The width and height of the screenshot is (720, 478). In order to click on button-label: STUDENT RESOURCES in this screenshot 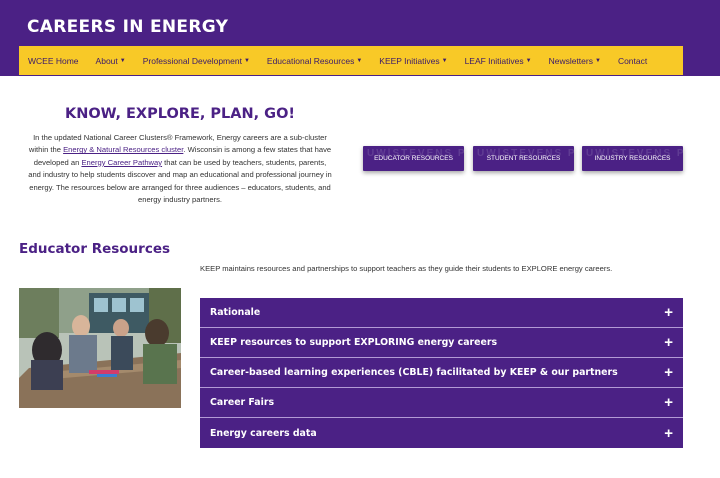, I will do `click(523, 158)`.